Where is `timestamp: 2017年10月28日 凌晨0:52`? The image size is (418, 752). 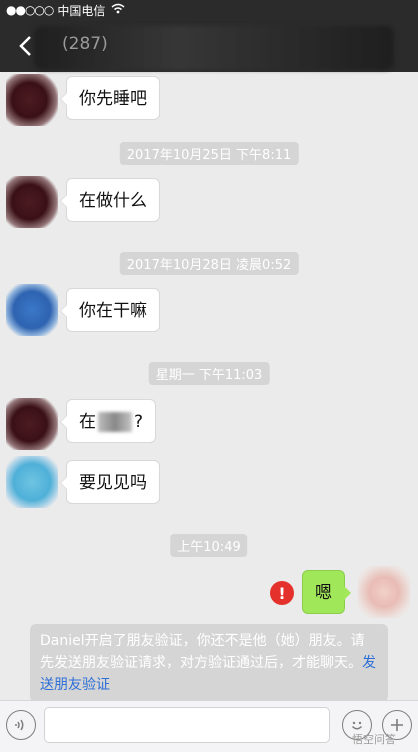
timestamp: 2017年10月28日 凌晨0:52 is located at coordinates (209, 263).